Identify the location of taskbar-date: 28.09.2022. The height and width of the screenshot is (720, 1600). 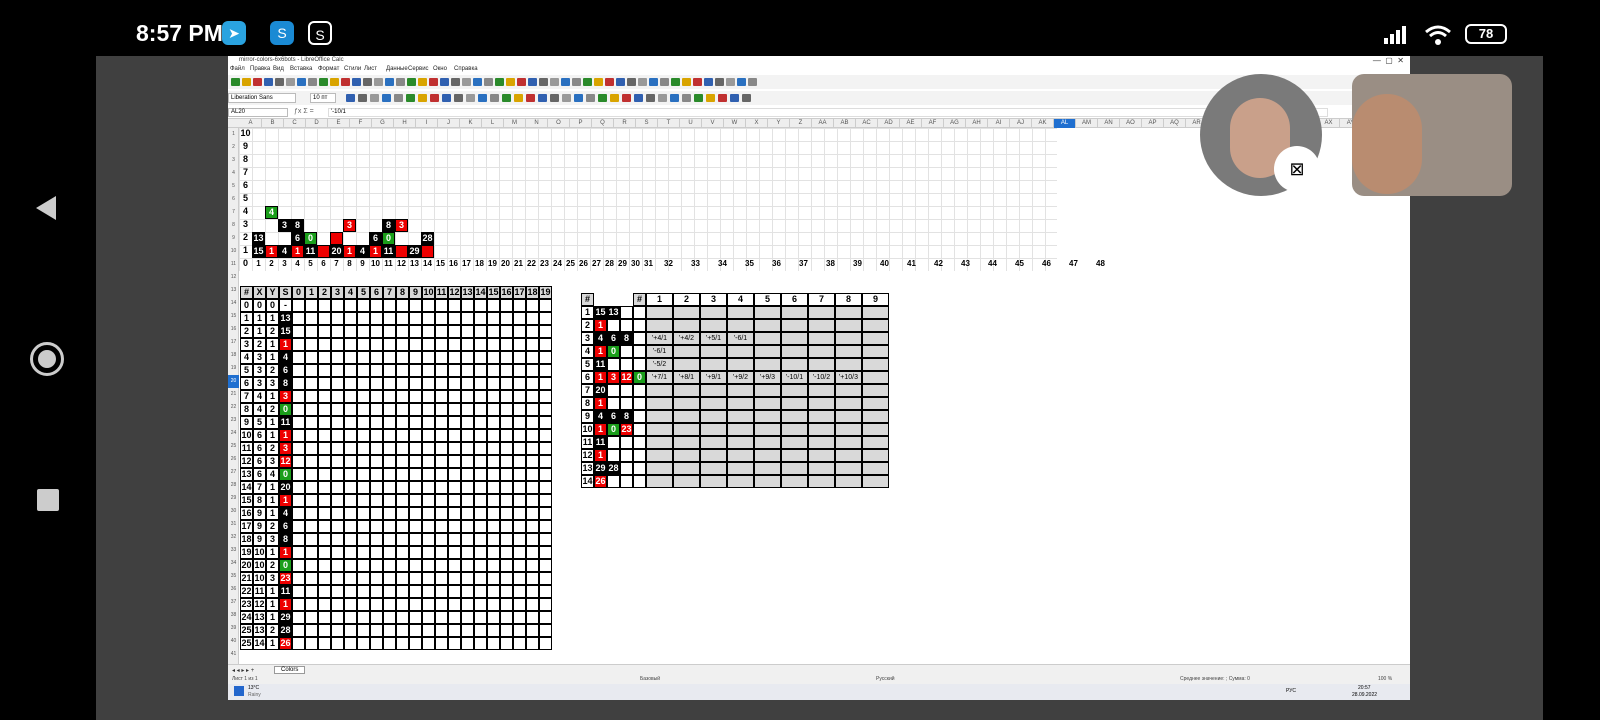
(1364, 695).